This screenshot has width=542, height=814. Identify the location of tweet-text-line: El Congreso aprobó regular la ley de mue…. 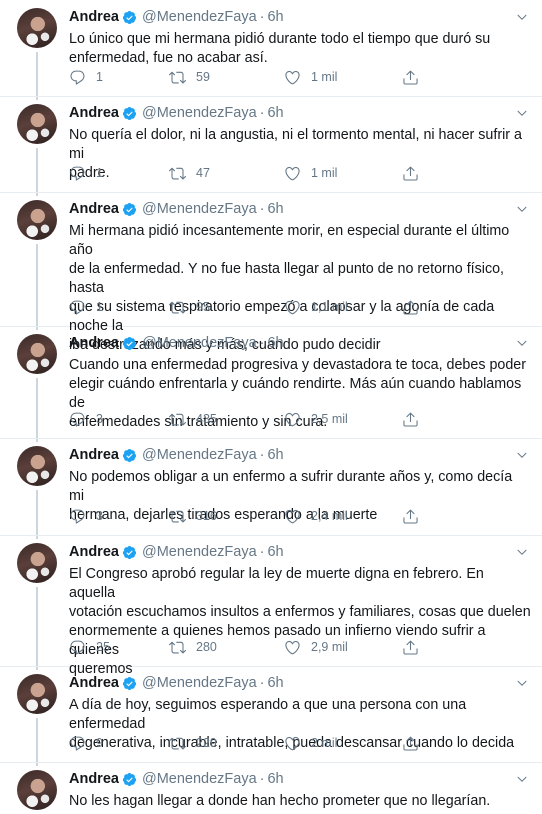
(276, 583).